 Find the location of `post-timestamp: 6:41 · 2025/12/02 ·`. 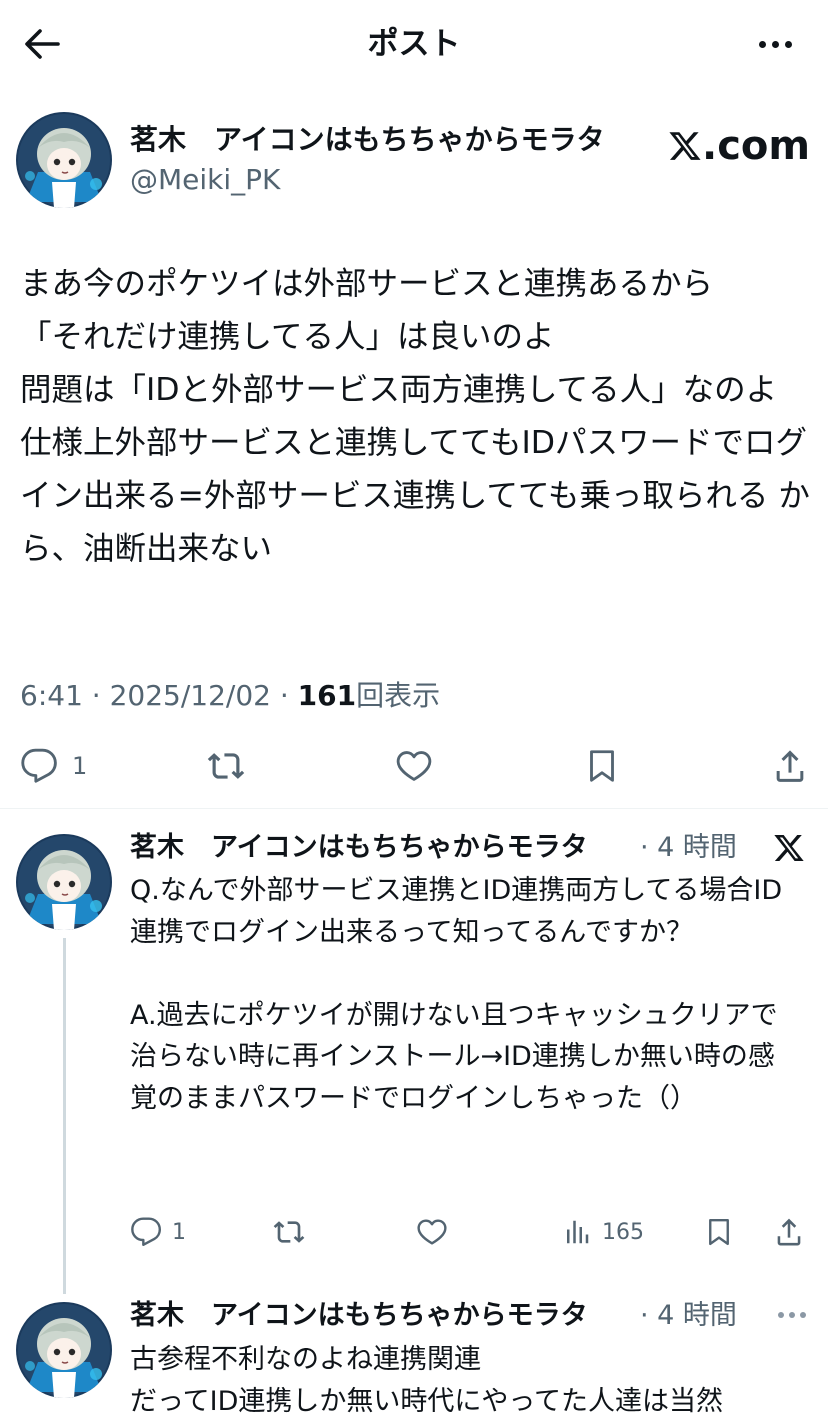

post-timestamp: 6:41 · 2025/12/02 · is located at coordinates (159, 695).